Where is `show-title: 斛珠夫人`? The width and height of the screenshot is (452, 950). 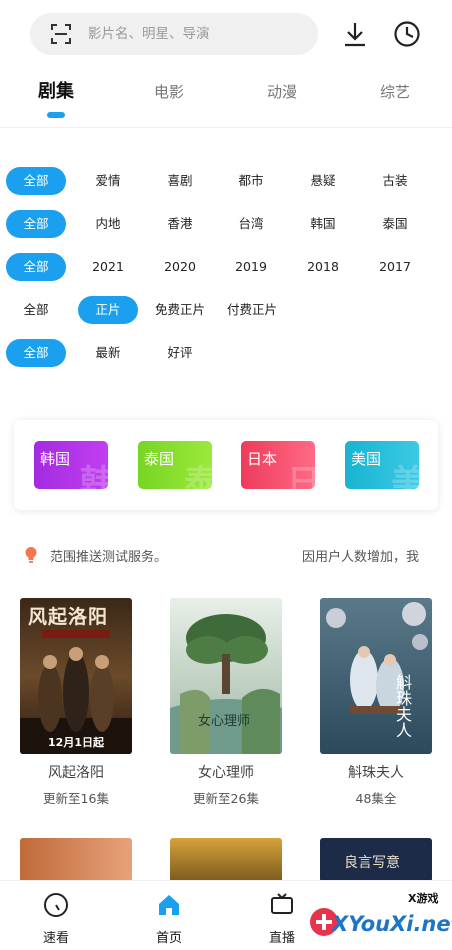
show-title: 斛珠夫人 is located at coordinates (376, 772).